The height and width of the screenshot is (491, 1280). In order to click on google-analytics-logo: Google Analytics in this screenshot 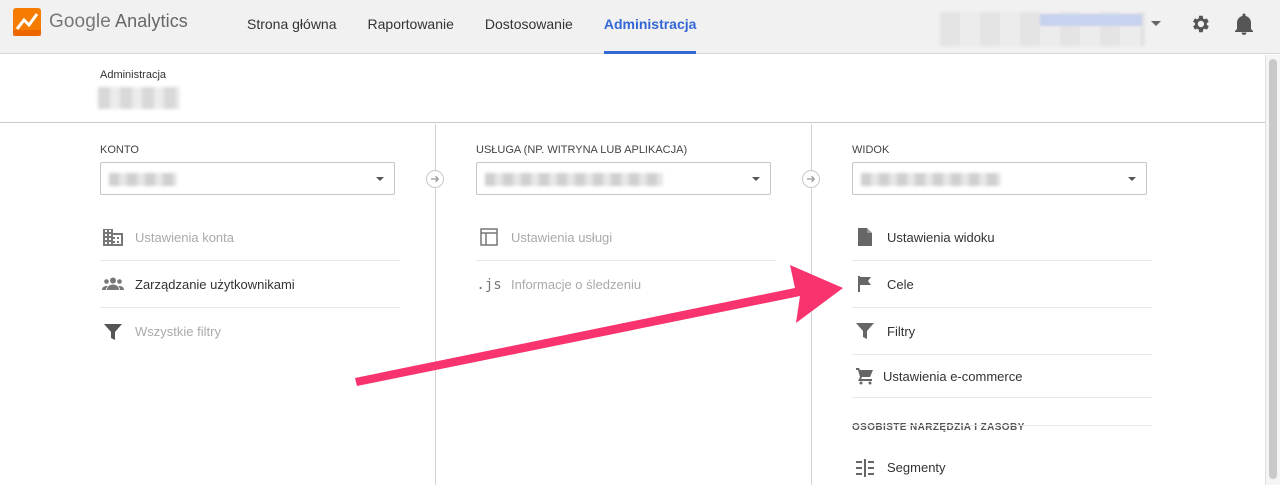, I will do `click(100, 22)`.